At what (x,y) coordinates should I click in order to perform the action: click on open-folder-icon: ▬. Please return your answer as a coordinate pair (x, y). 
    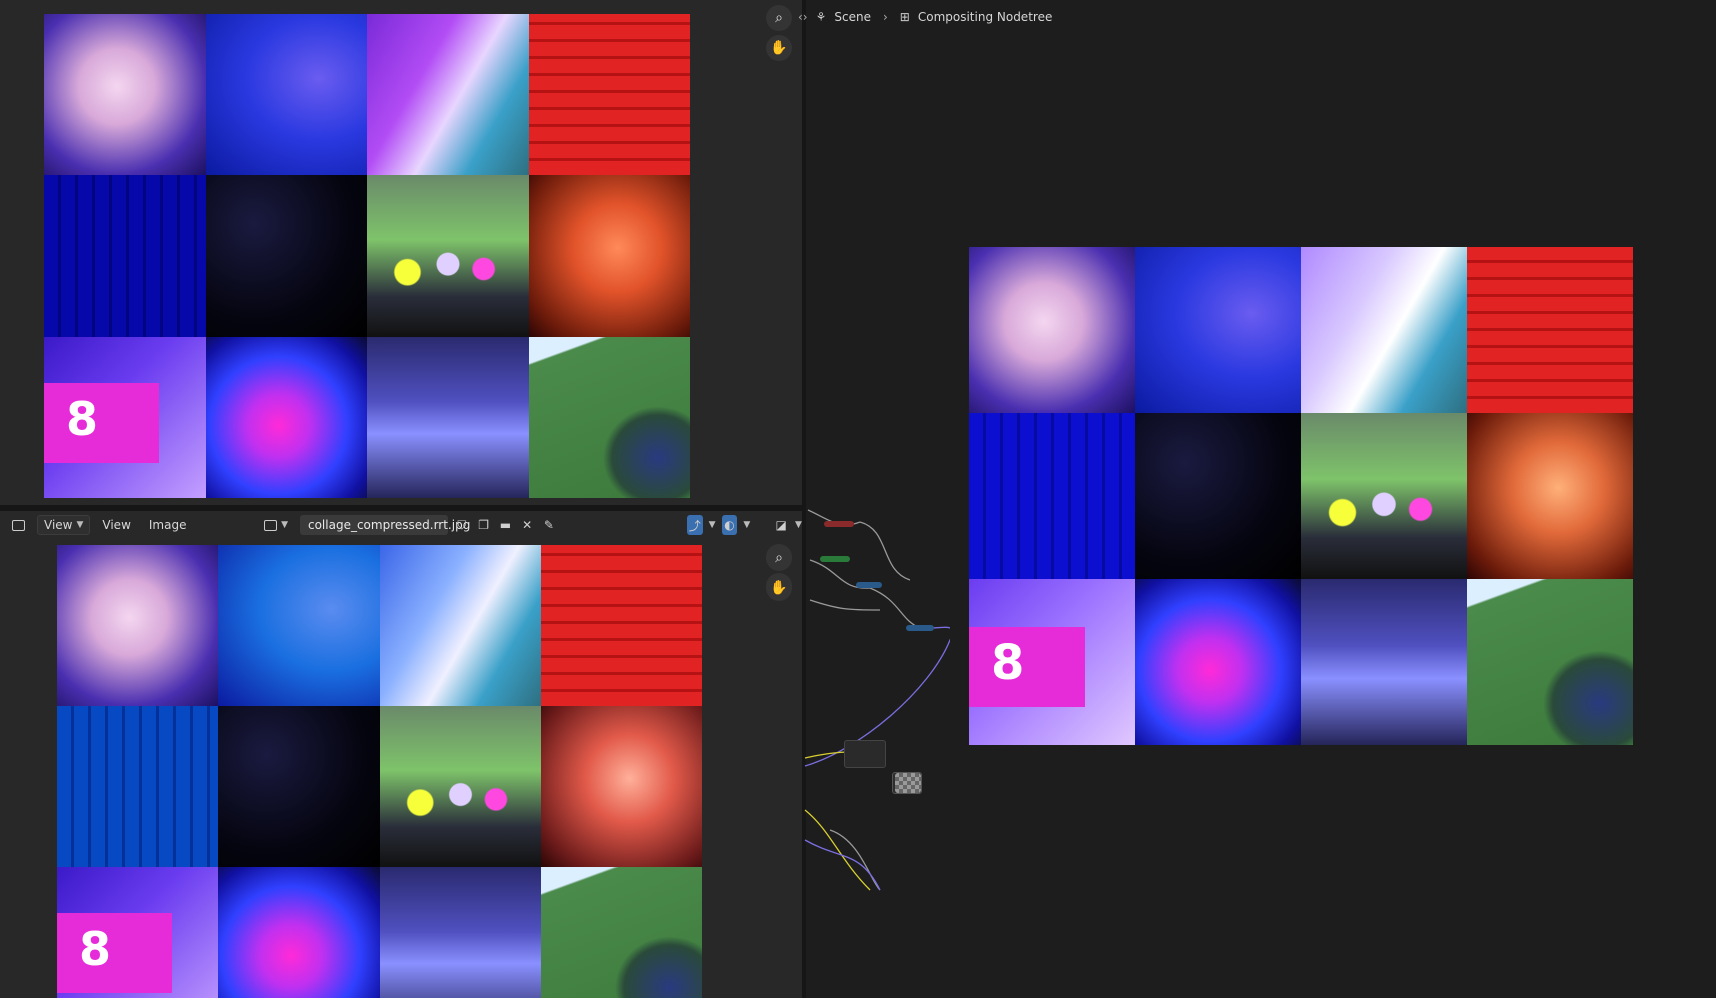
    Looking at the image, I should click on (505, 525).